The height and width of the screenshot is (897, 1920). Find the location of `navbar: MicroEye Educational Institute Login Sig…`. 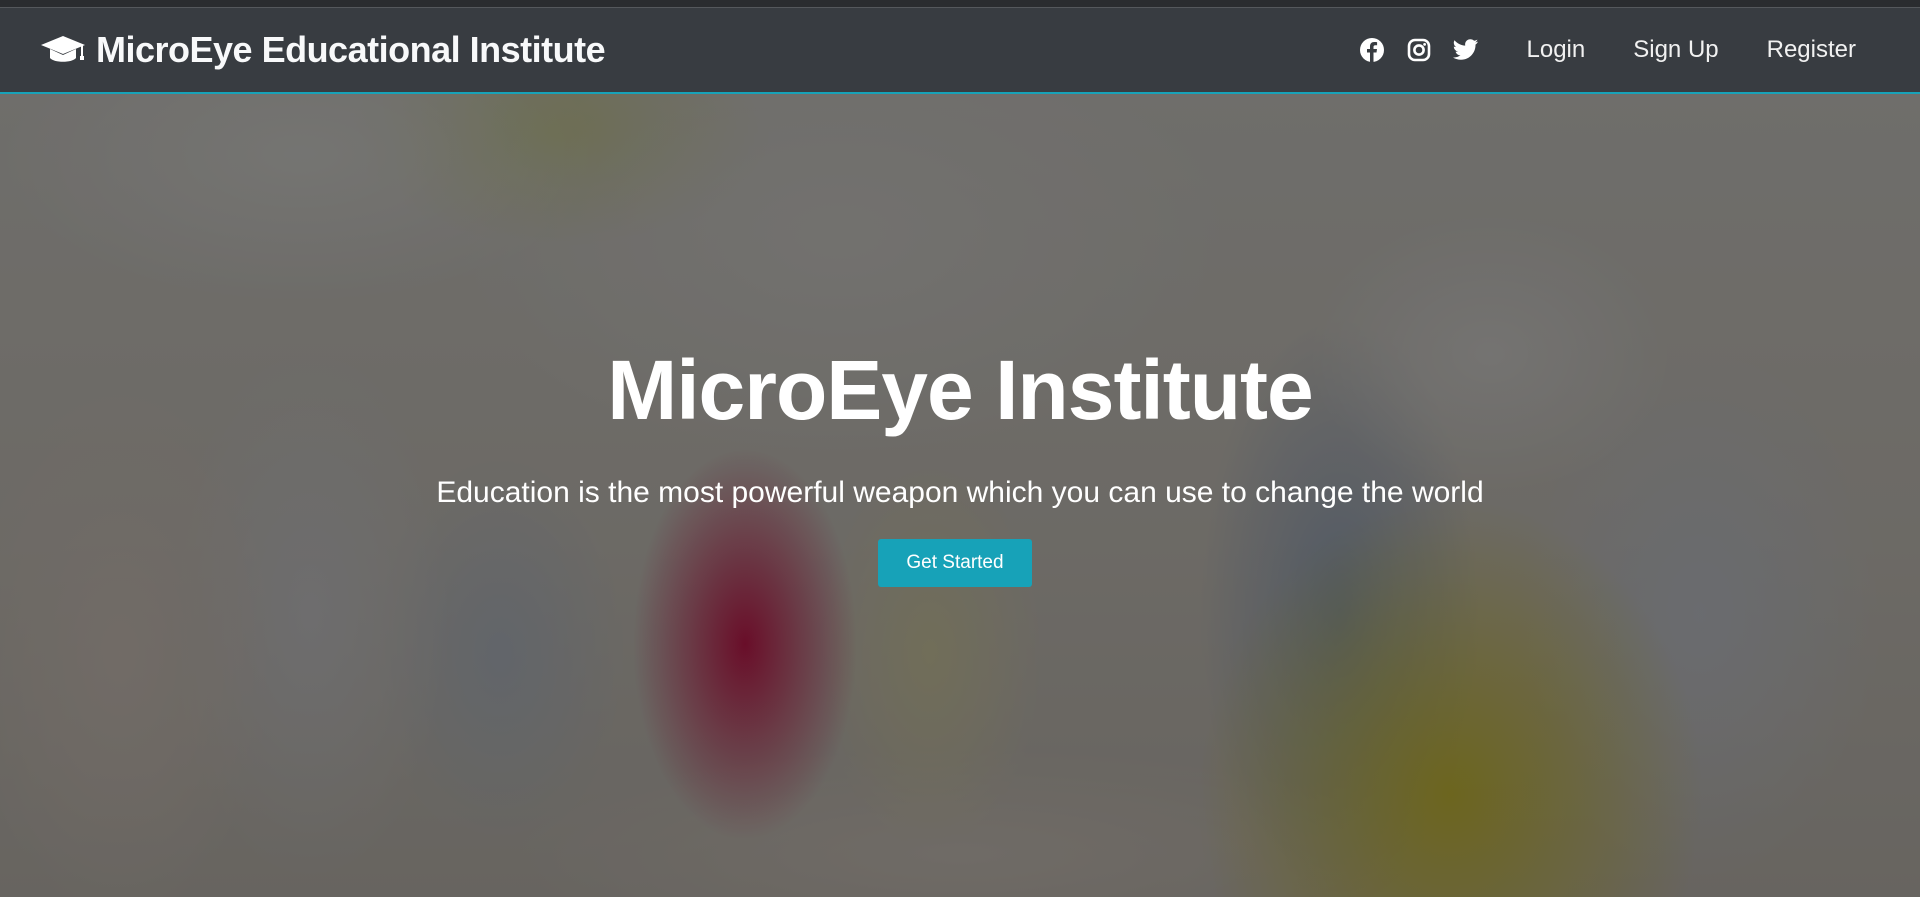

navbar: MicroEye Educational Institute Login Sig… is located at coordinates (960, 51).